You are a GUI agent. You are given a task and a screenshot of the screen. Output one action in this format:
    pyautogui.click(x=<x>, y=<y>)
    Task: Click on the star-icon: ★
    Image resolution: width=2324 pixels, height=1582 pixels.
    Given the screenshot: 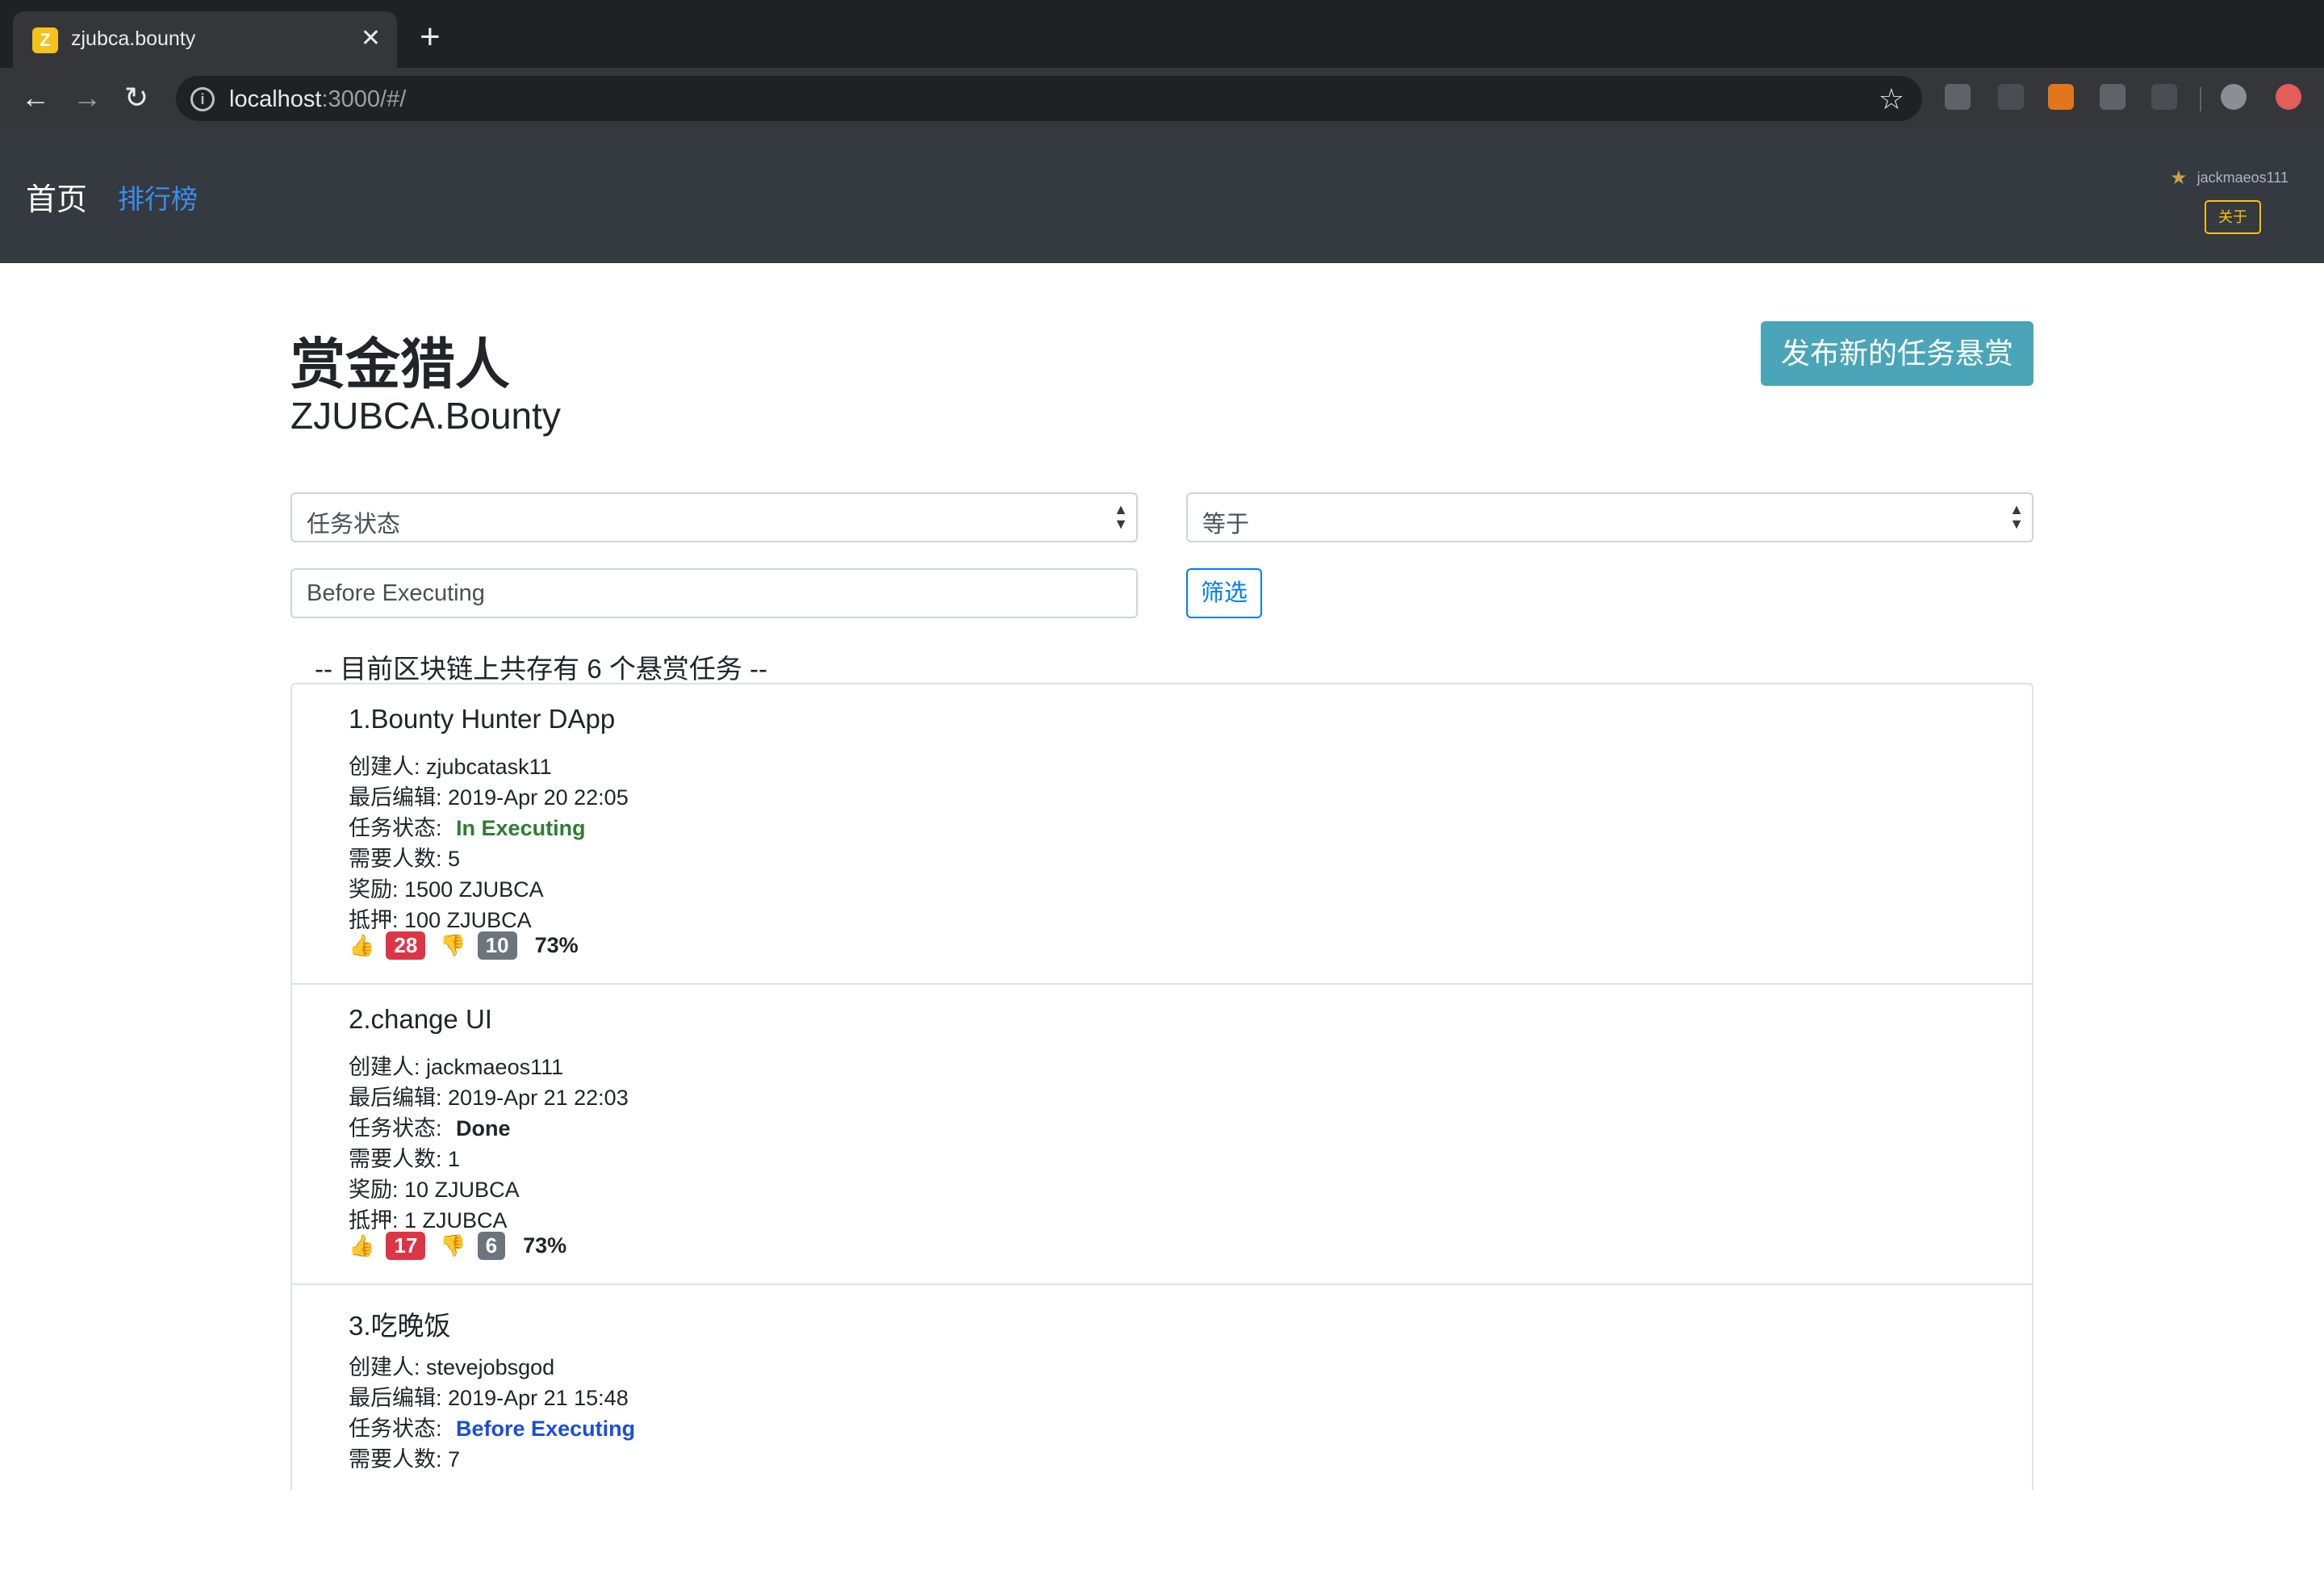 What is the action you would take?
    pyautogui.click(x=2179, y=178)
    